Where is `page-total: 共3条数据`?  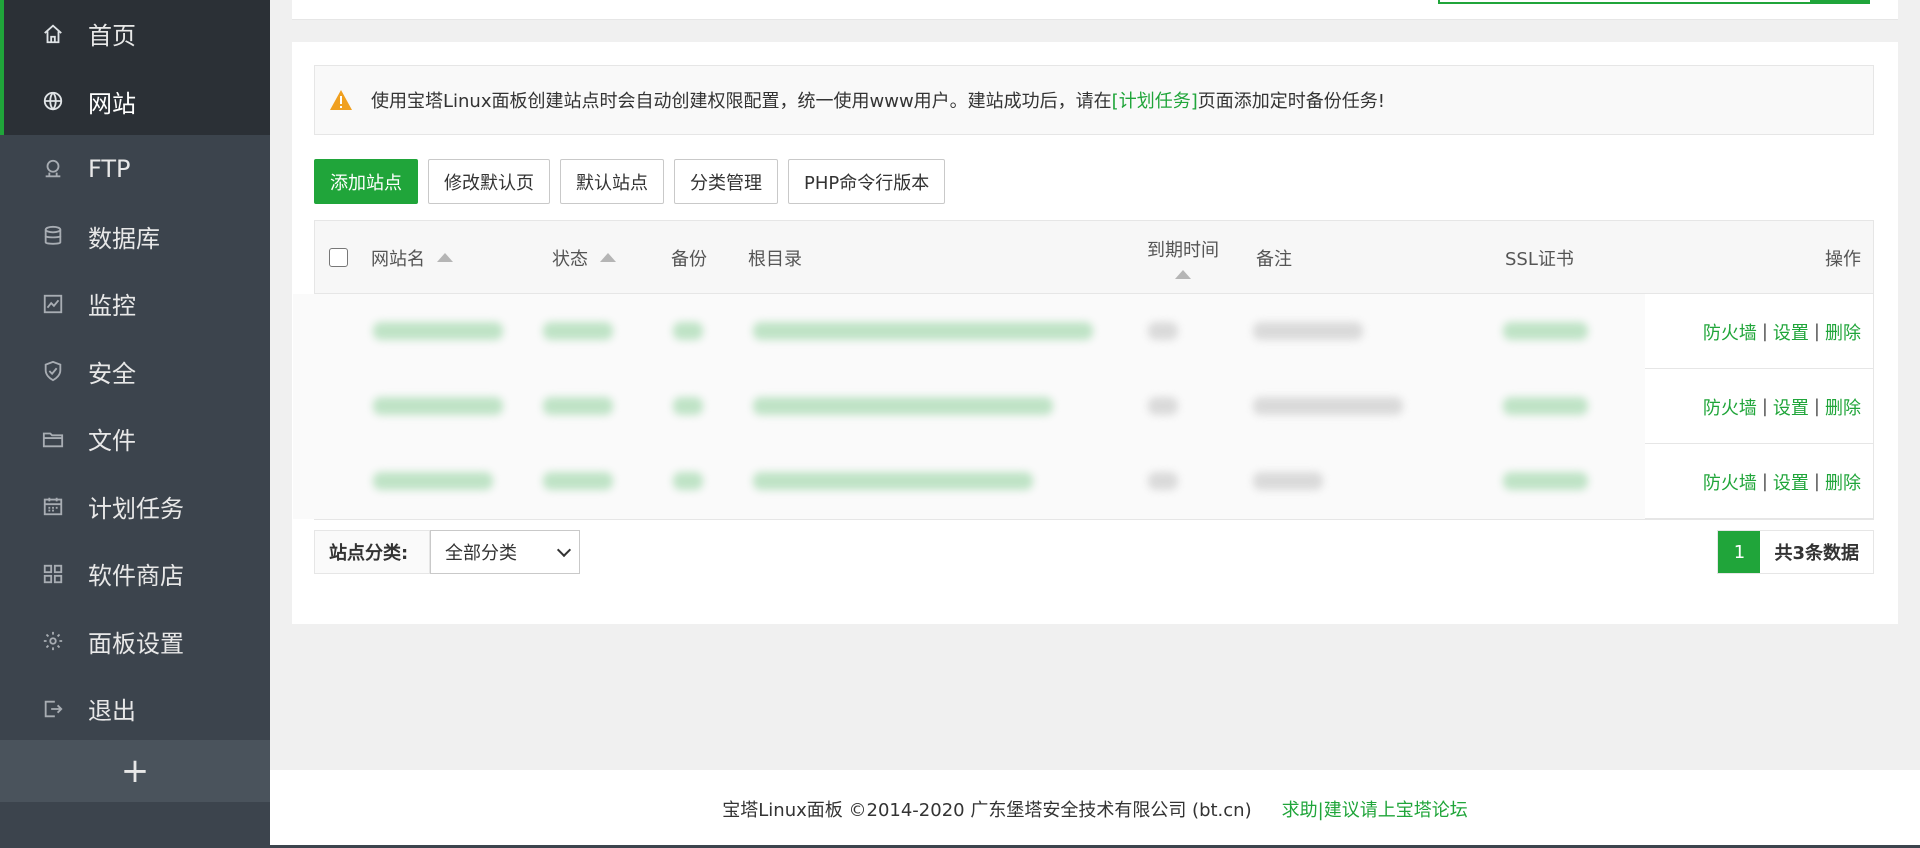
page-total: 共3条数据 is located at coordinates (1816, 552).